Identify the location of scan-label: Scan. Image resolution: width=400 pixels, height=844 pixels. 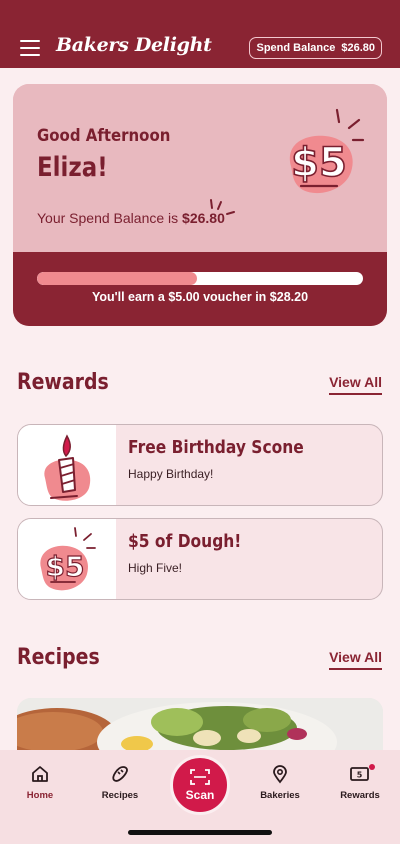
(200, 794).